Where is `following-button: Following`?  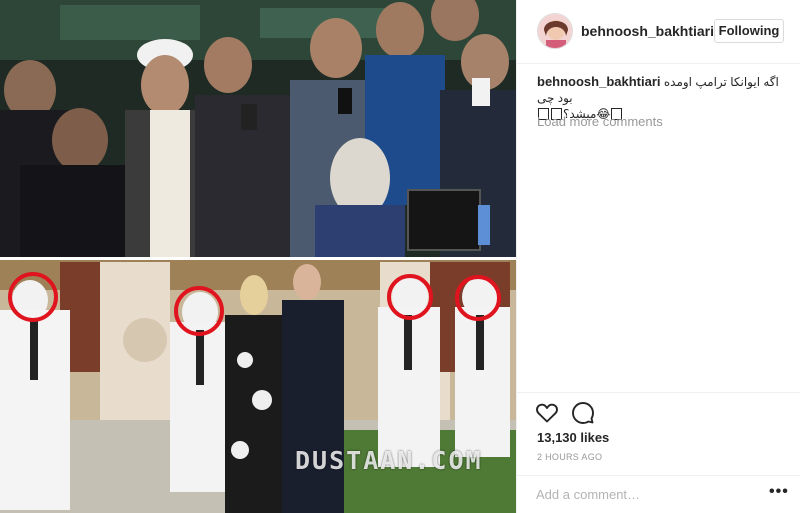
following-button: Following is located at coordinates (749, 31).